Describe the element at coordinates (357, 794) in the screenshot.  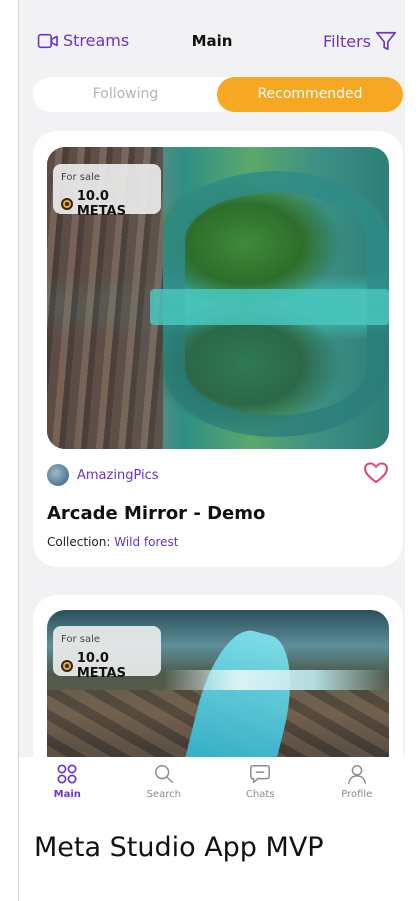
I see `nav-profile-label: Profile` at that location.